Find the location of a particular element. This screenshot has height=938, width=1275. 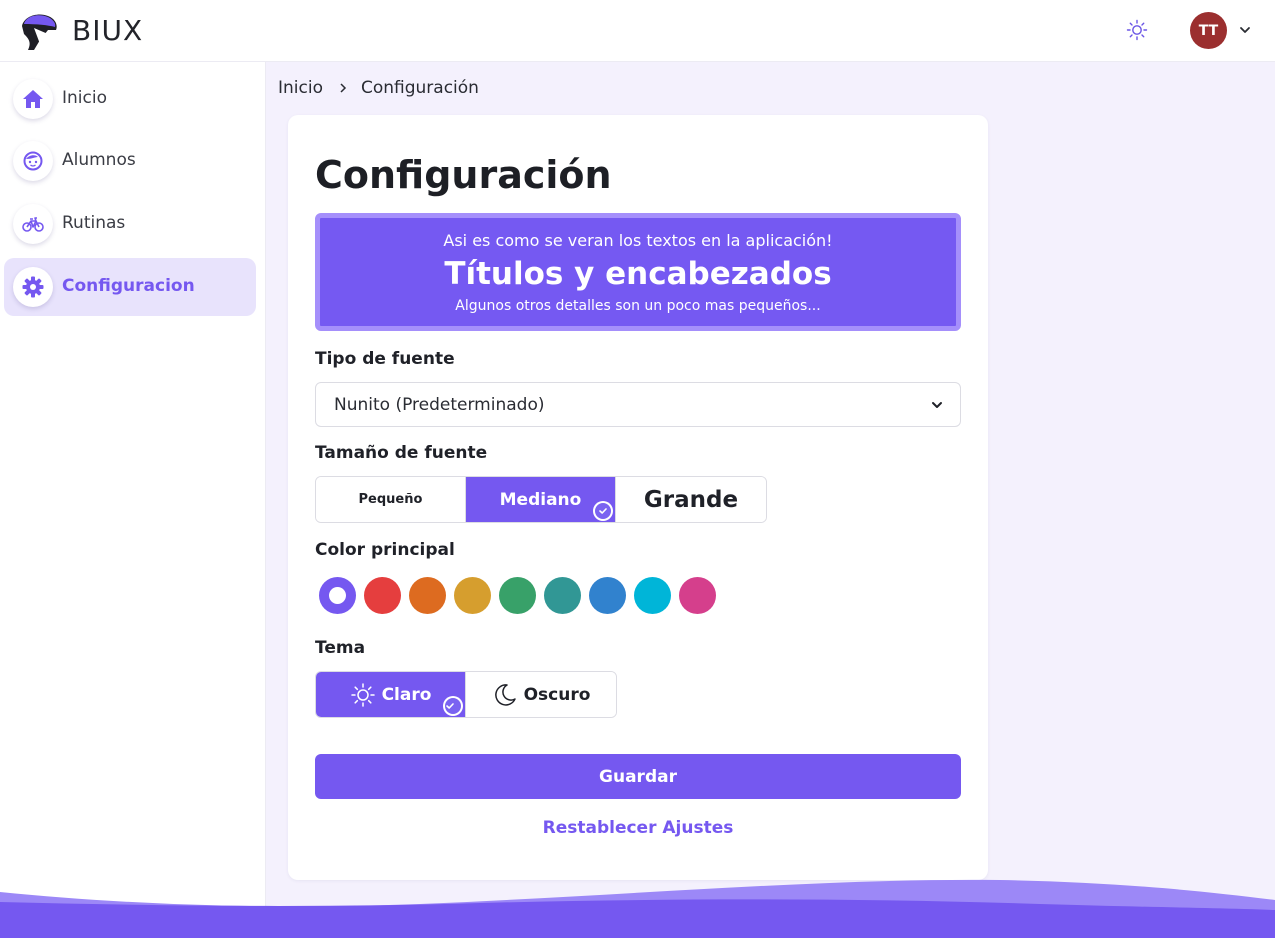

brand-name: BIUX is located at coordinates (108, 30).